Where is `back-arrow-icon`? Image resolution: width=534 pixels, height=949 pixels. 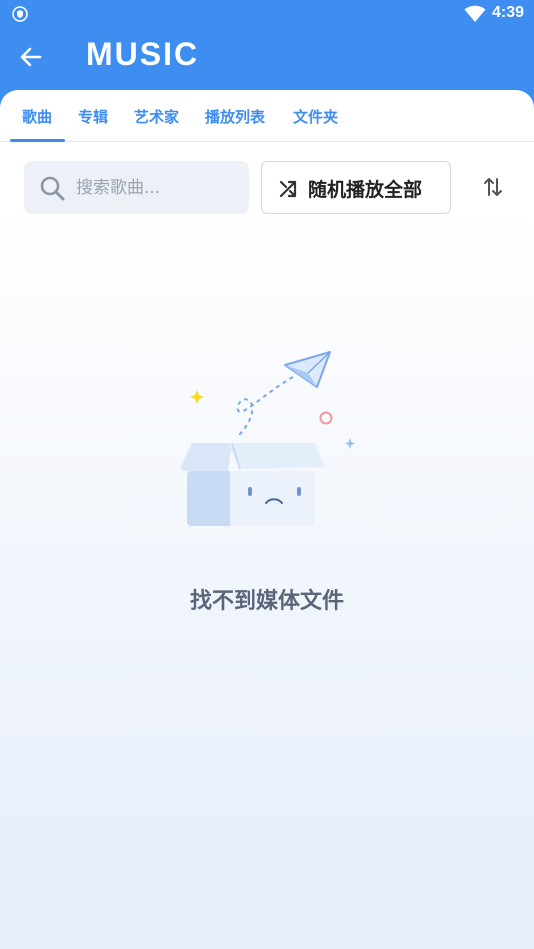 back-arrow-icon is located at coordinates (31, 57).